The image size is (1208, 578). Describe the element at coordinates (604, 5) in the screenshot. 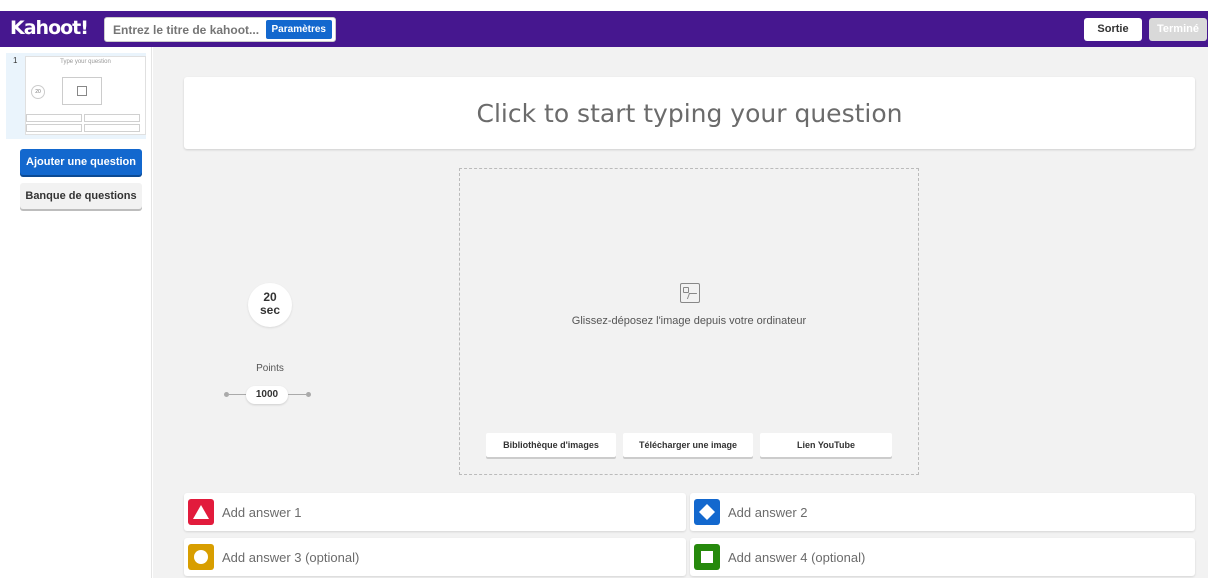

I see `top-strip` at that location.